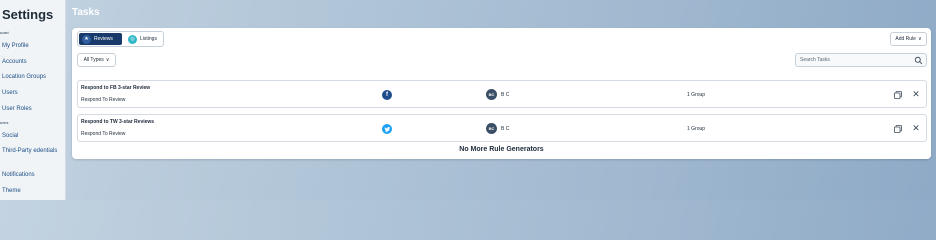 This screenshot has width=936, height=240. I want to click on listings-icon: ◎, so click(132, 39).